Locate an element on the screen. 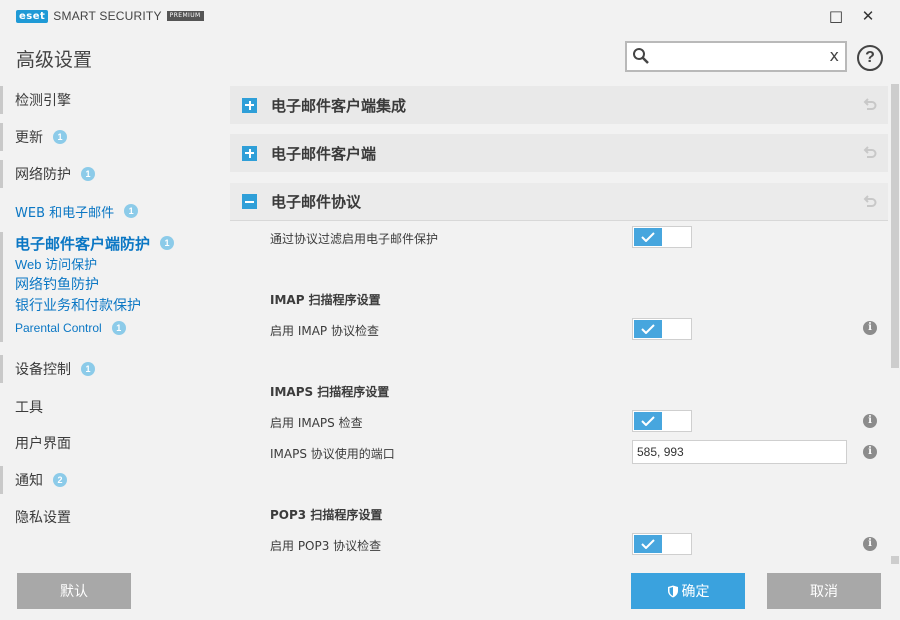  sidebar-item-label: 隐私设置 is located at coordinates (43, 518).